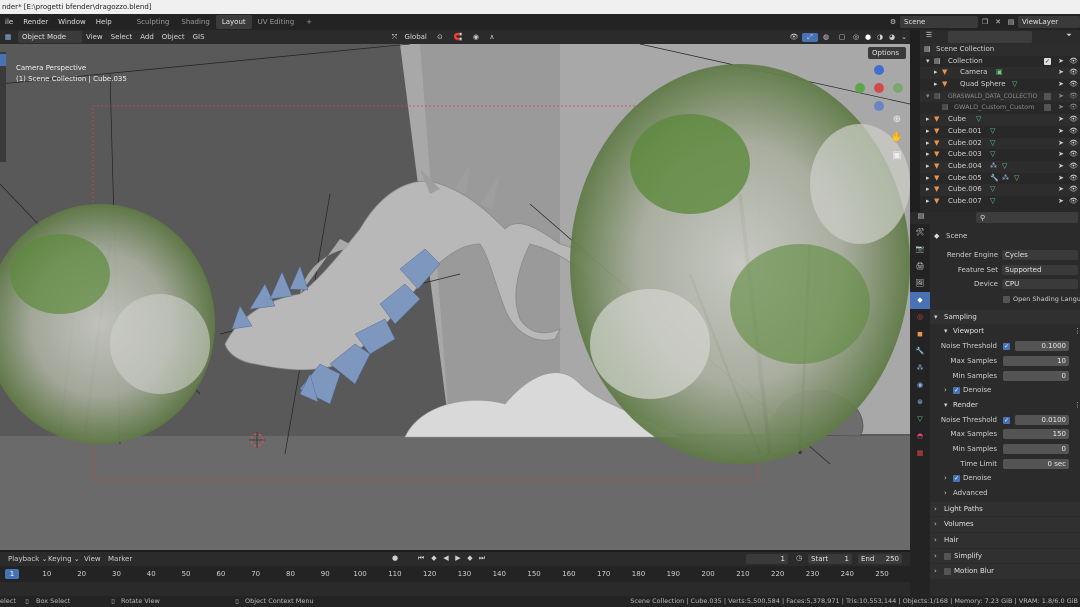  What do you see at coordinates (1000, 62) in the screenshot?
I see `outliner-row-collection: ▾ ▤ Collection ✓ ➤ 👁` at bounding box center [1000, 62].